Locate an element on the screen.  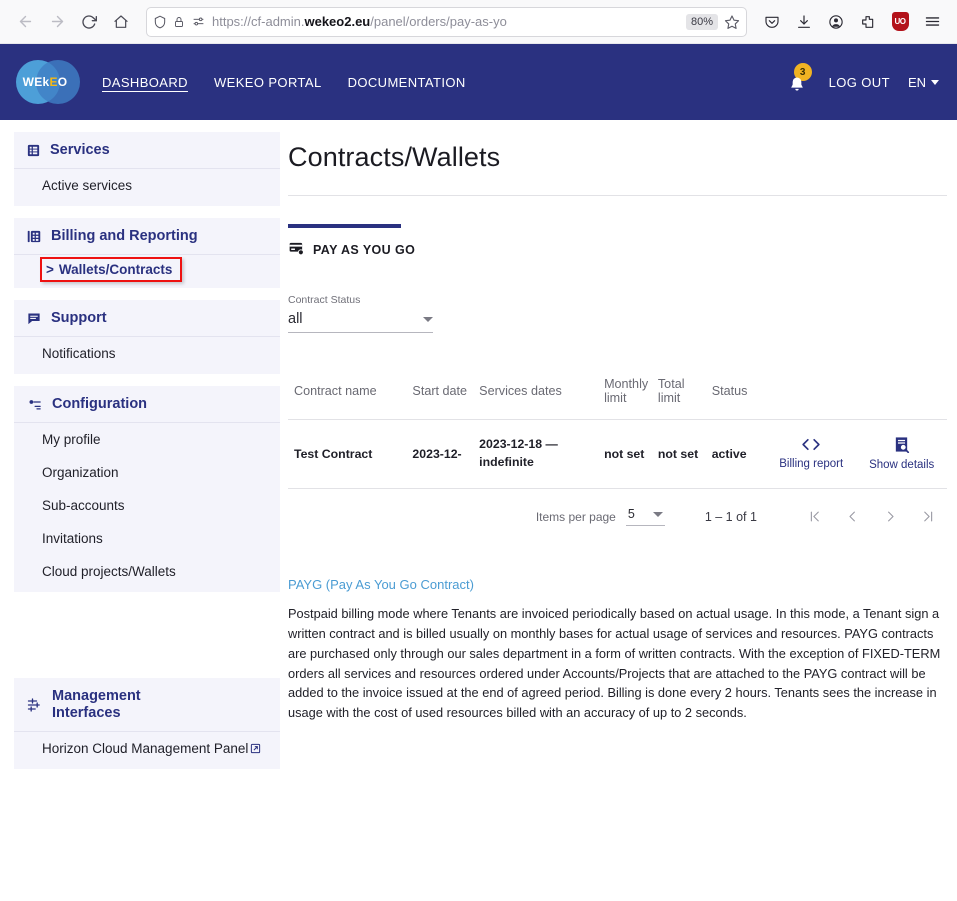
sidebar-item-my-profile: My profile is located at coordinates (147, 439).